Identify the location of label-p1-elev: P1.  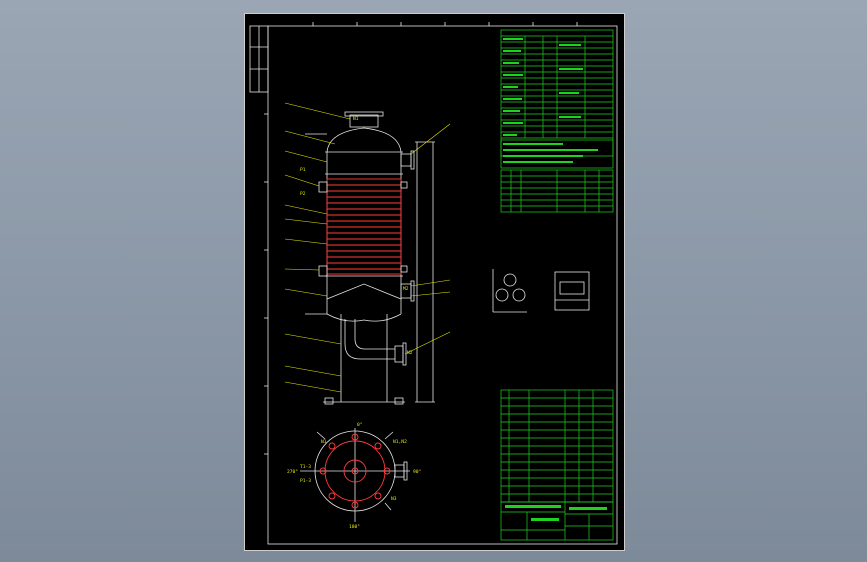
(303, 170).